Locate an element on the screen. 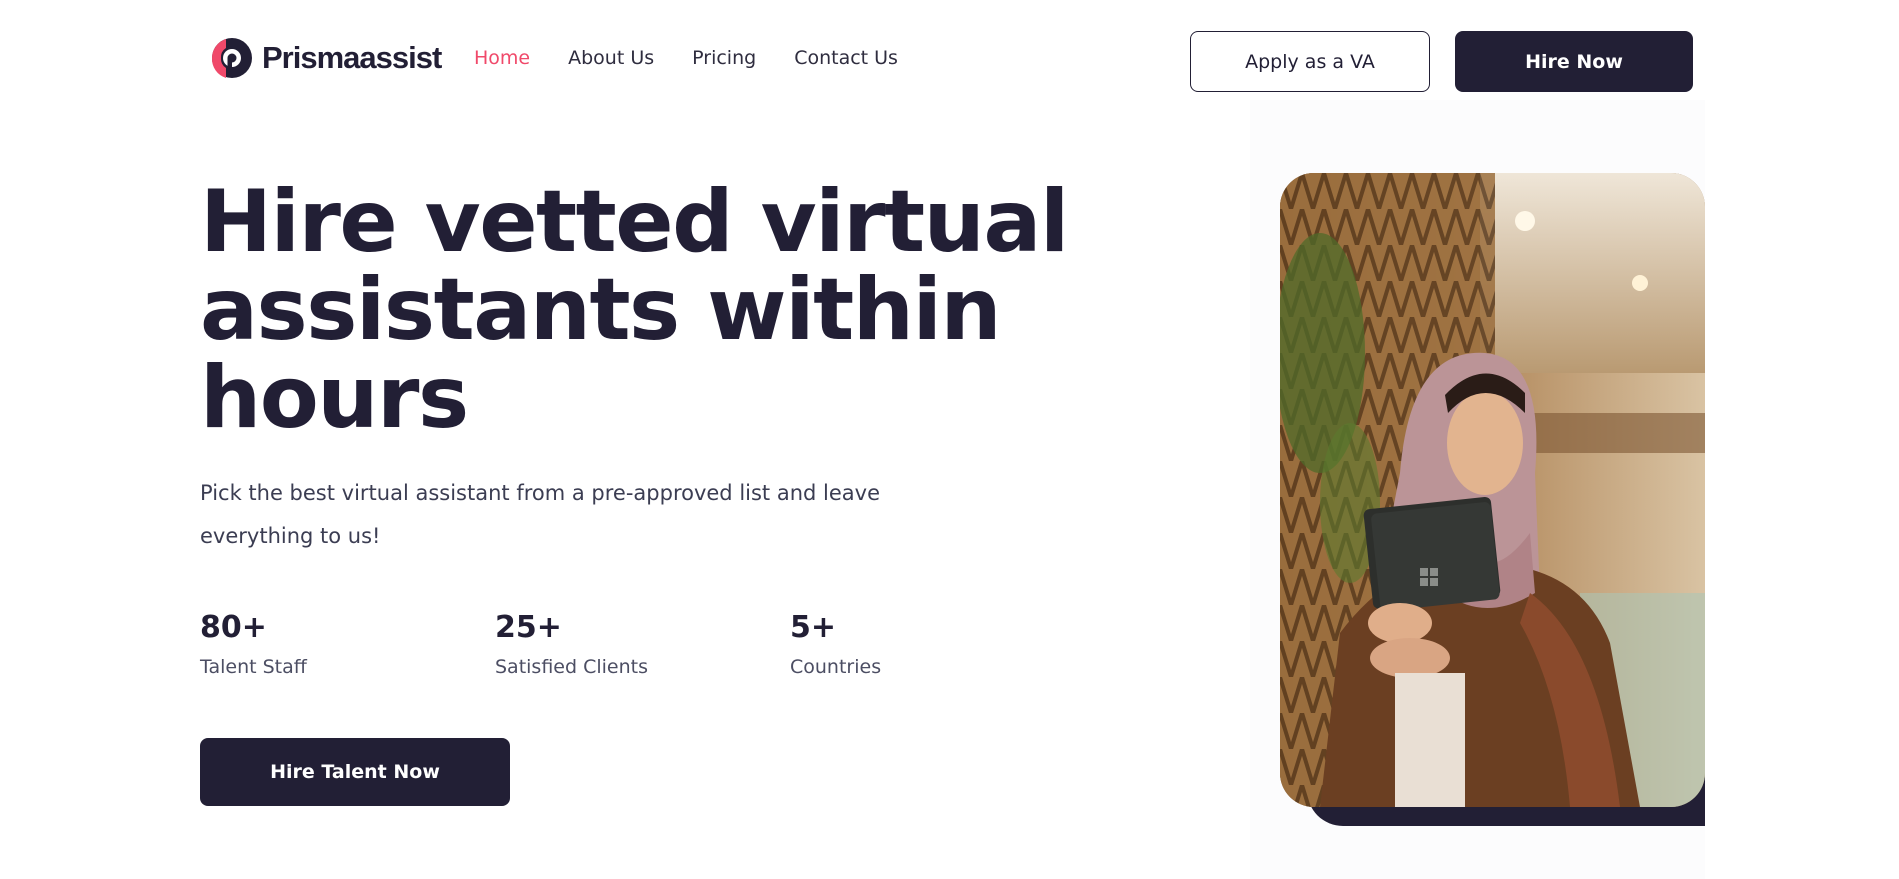  brand-name: Prismaassist is located at coordinates (352, 57).